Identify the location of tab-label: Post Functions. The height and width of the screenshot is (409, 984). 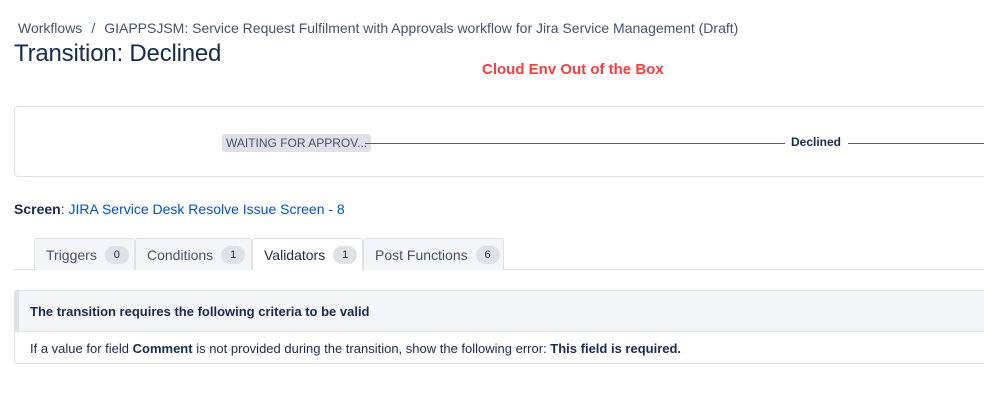
(421, 254).